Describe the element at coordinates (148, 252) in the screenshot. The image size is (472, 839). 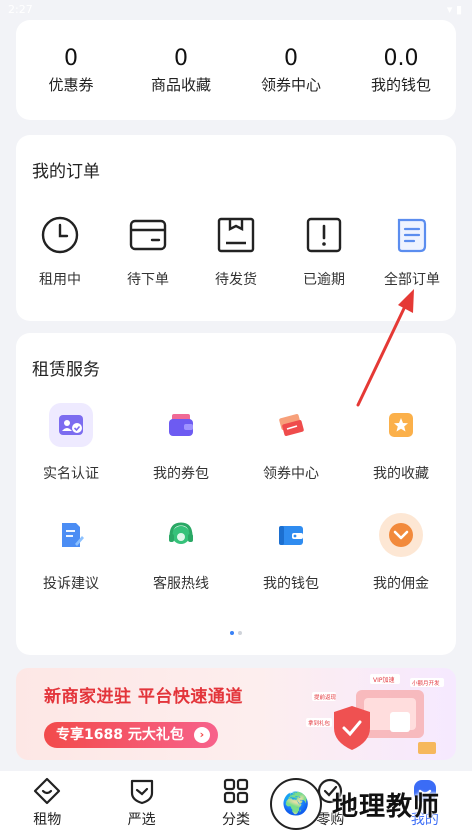
I see `order-pending: 待下单` at that location.